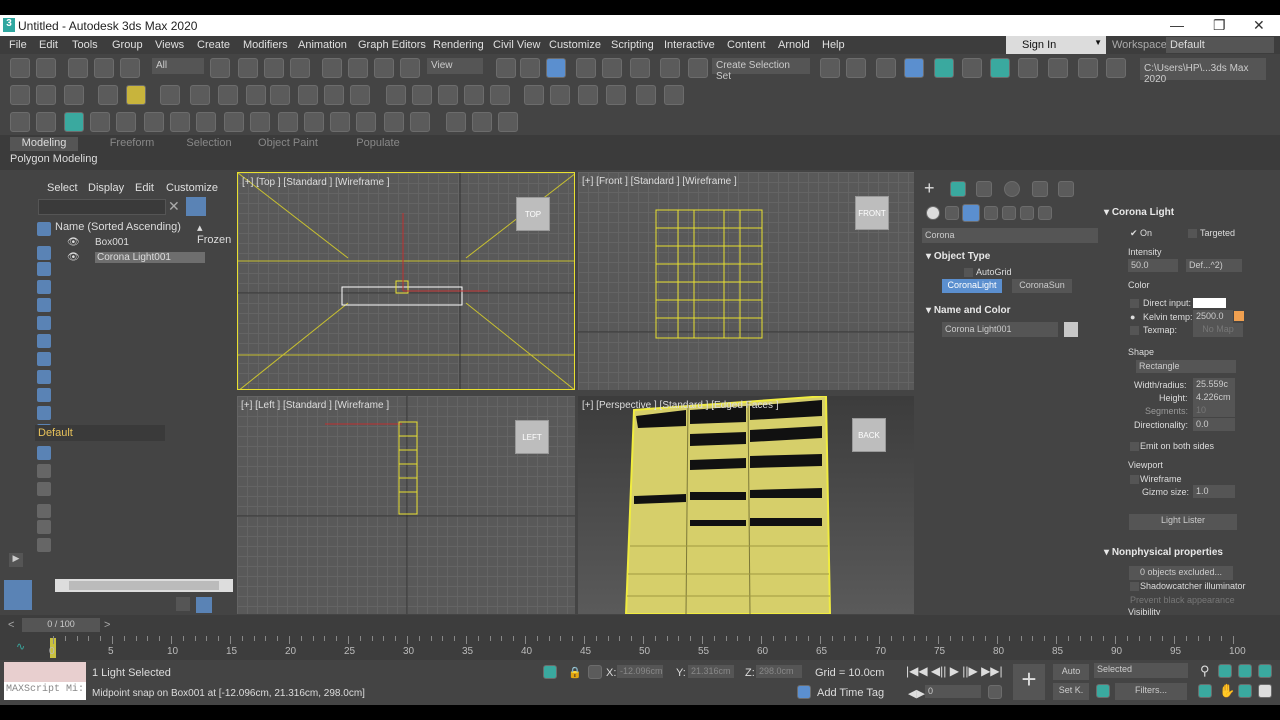  I want to click on menu-file: File, so click(18, 45).